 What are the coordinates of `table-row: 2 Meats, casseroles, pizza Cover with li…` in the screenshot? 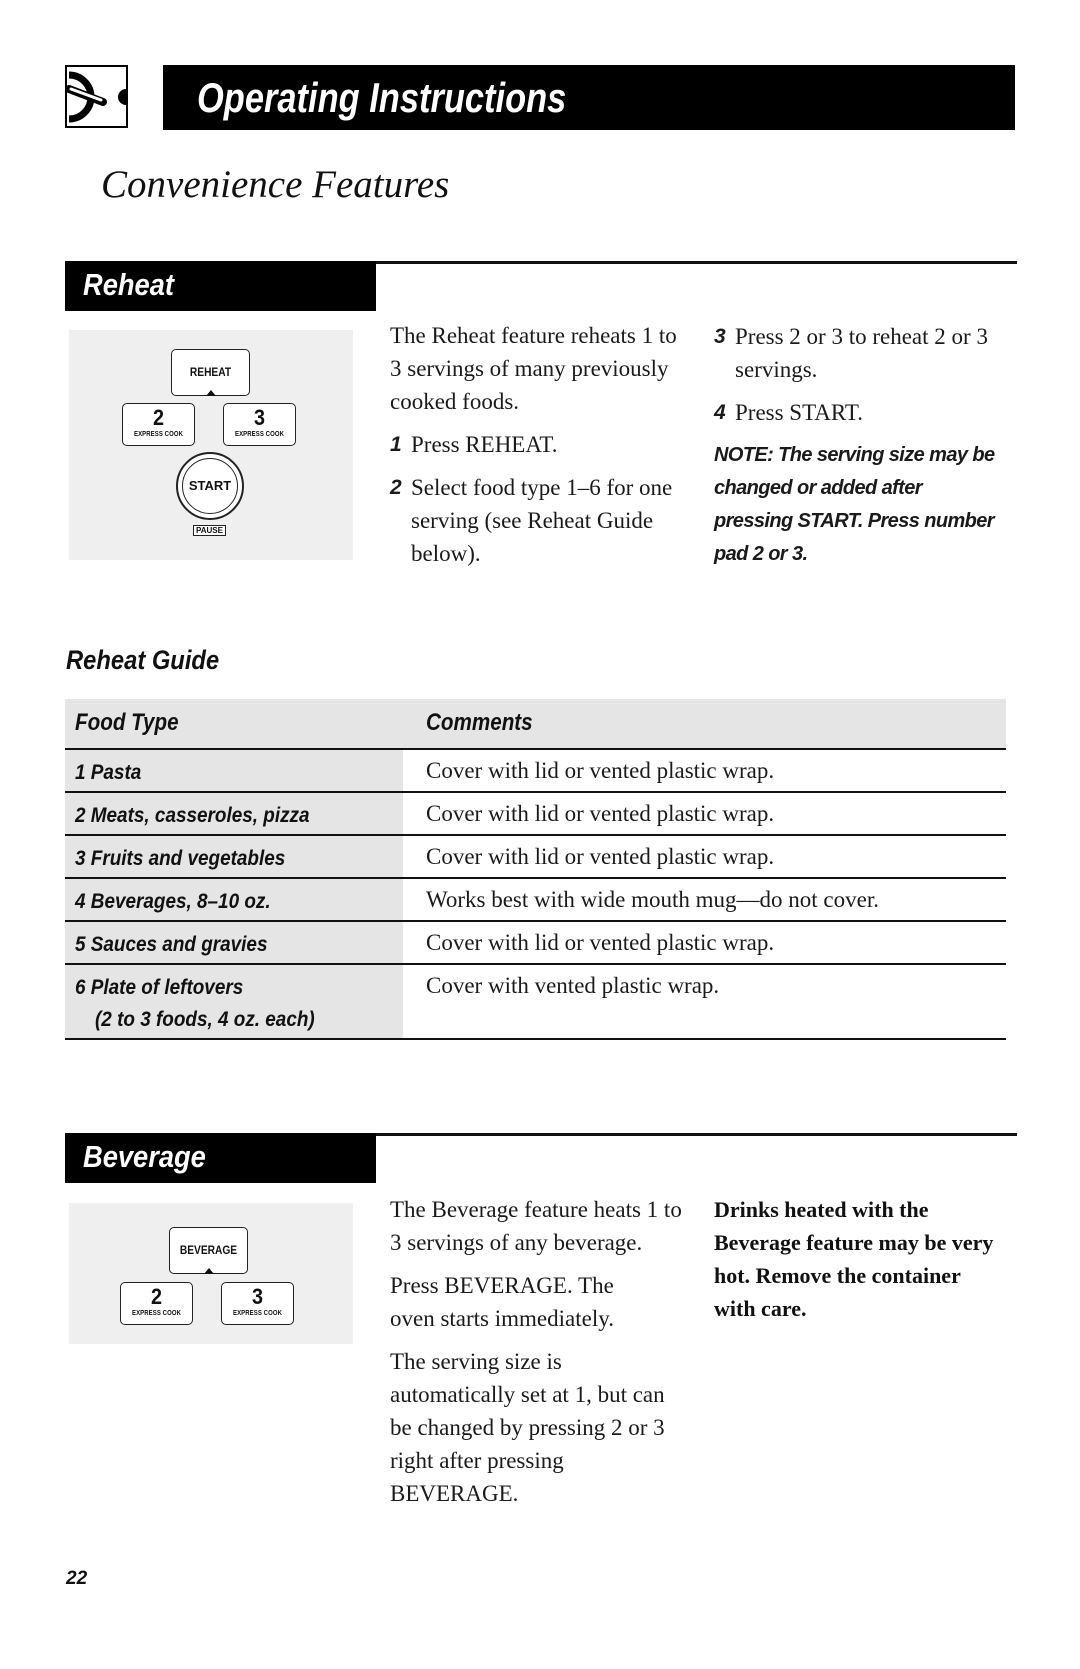 It's located at (535, 814).